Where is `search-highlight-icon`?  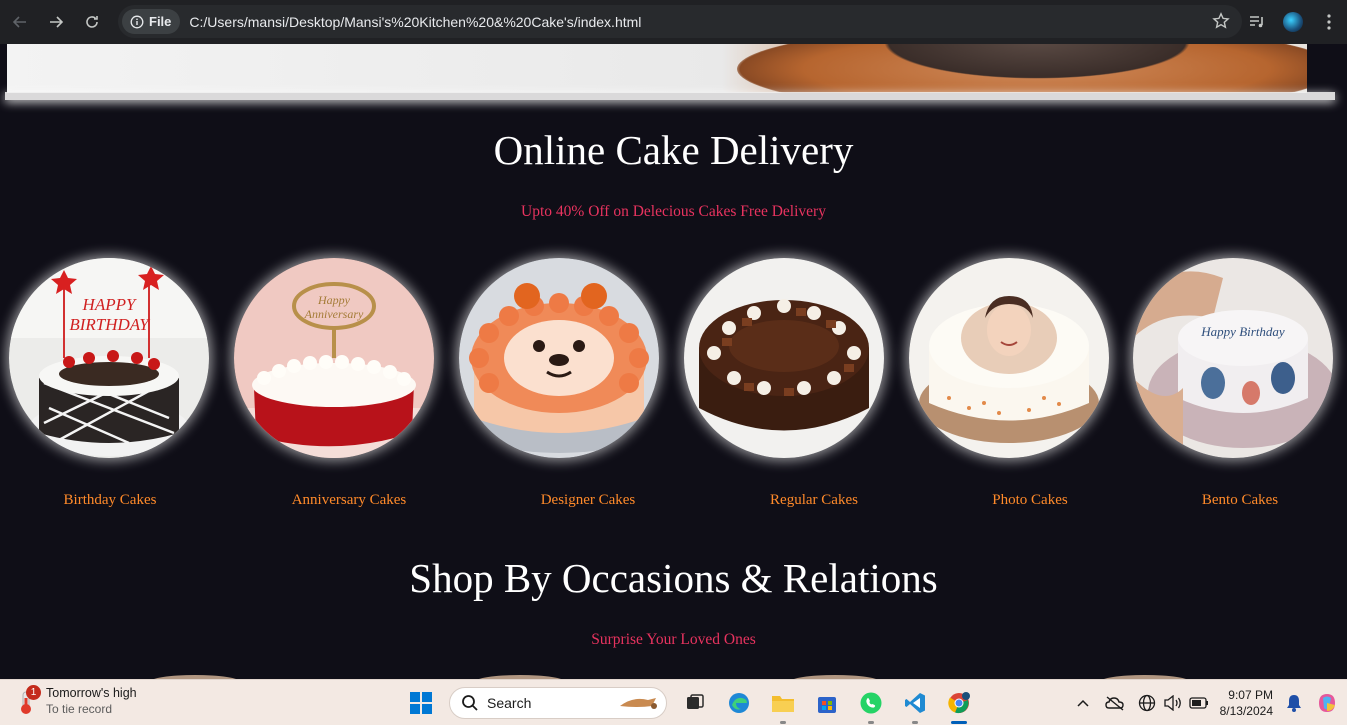
search-highlight-icon is located at coordinates (638, 703).